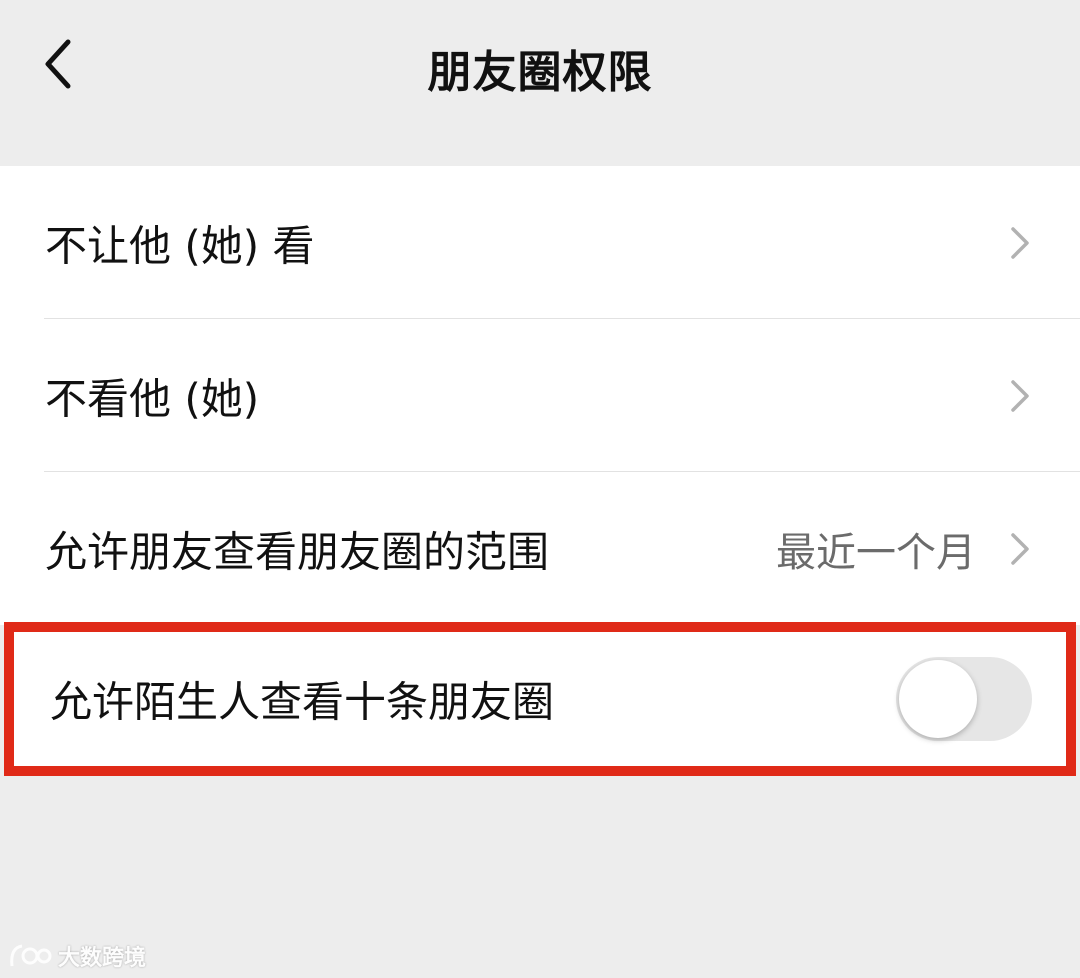  Describe the element at coordinates (302, 702) in the screenshot. I see `setting-label: 允许陌生人查看十条朋友圈` at that location.